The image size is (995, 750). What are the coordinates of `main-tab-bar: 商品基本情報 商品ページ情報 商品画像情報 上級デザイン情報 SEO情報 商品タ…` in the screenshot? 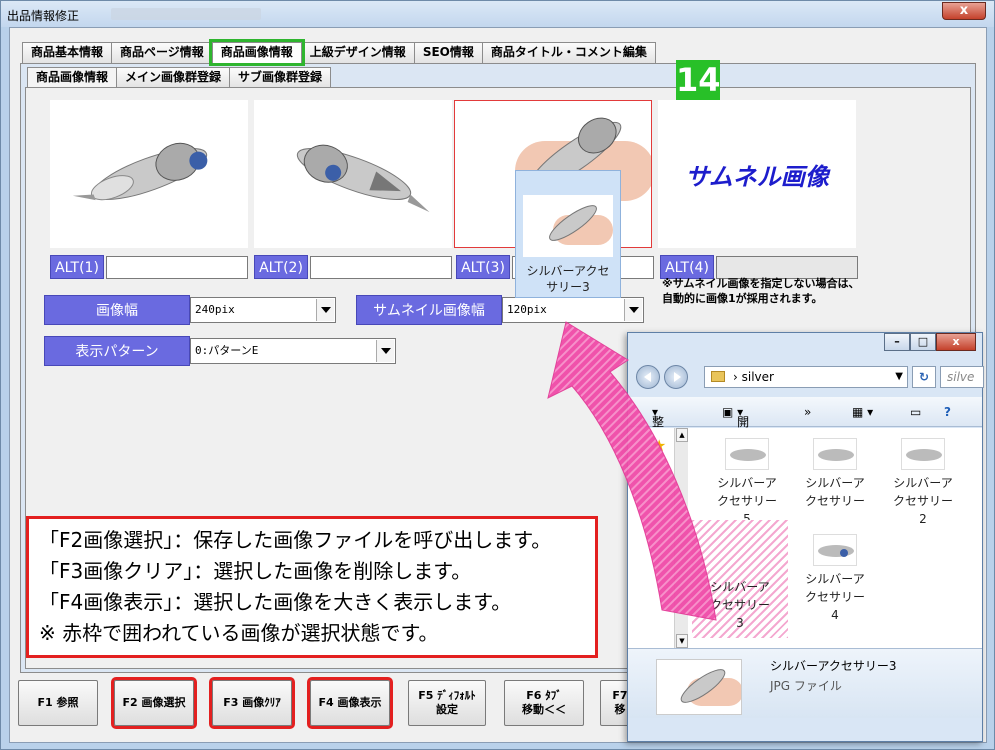 It's located at (339, 52).